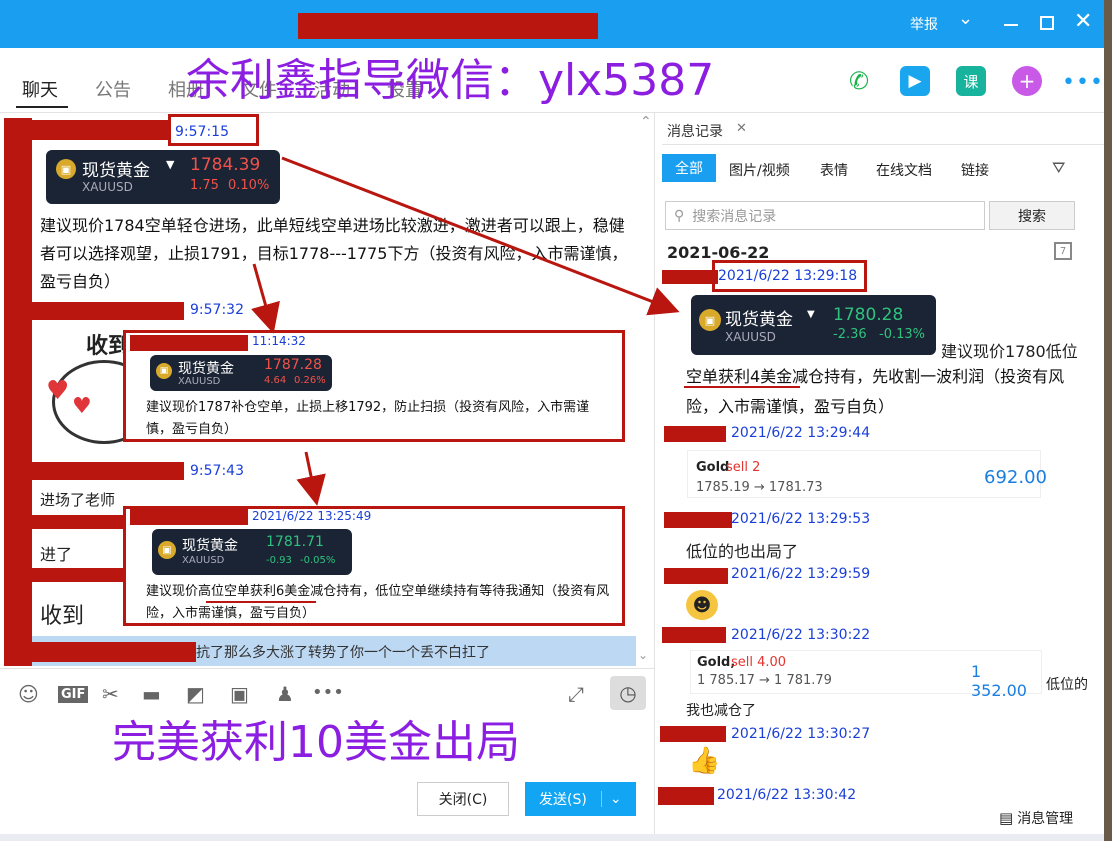  What do you see at coordinates (310, 380) in the screenshot?
I see `quote-percent: 0.26%` at bounding box center [310, 380].